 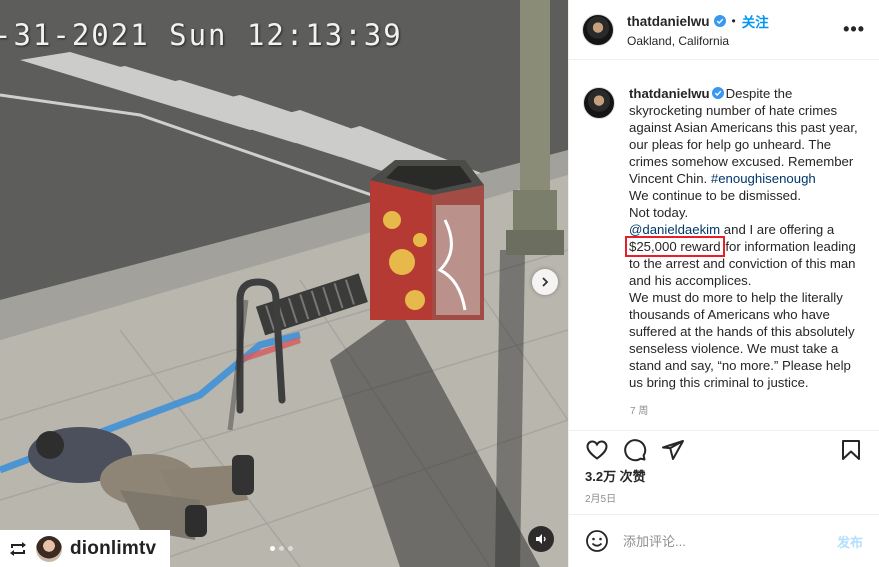 What do you see at coordinates (599, 103) in the screenshot?
I see `caption-avatar` at bounding box center [599, 103].